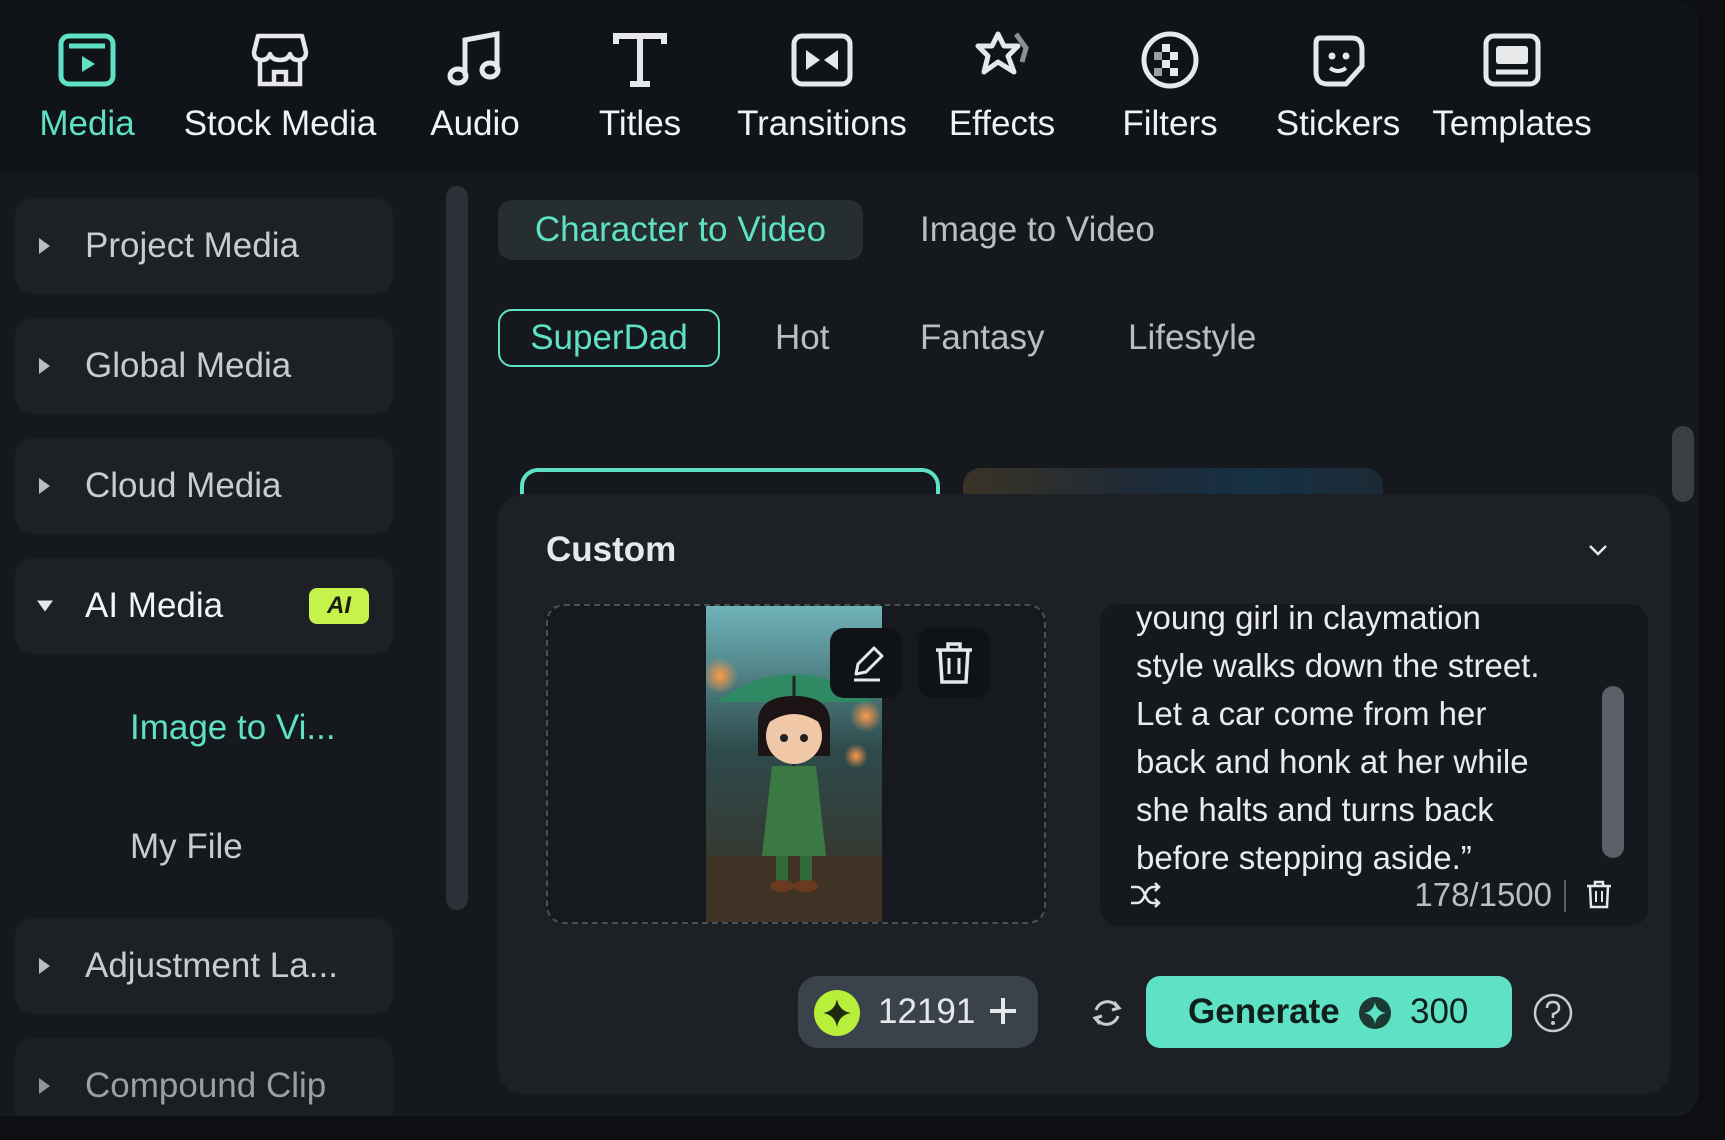 The width and height of the screenshot is (1725, 1140). What do you see at coordinates (457, 548) in the screenshot?
I see `sidebar-scrollbar` at bounding box center [457, 548].